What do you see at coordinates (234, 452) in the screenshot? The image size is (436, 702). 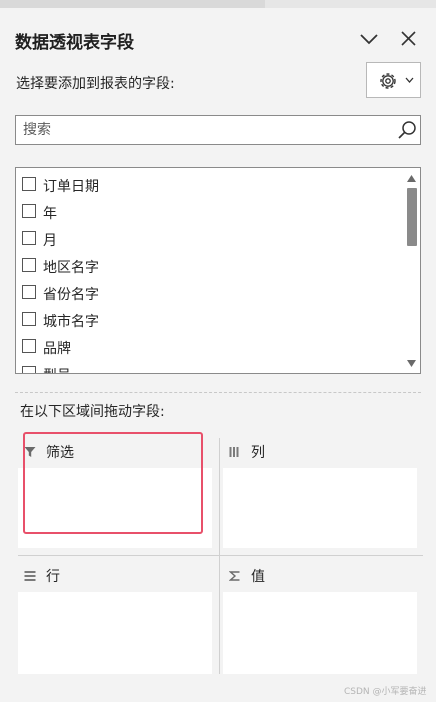 I see `columns-icon` at bounding box center [234, 452].